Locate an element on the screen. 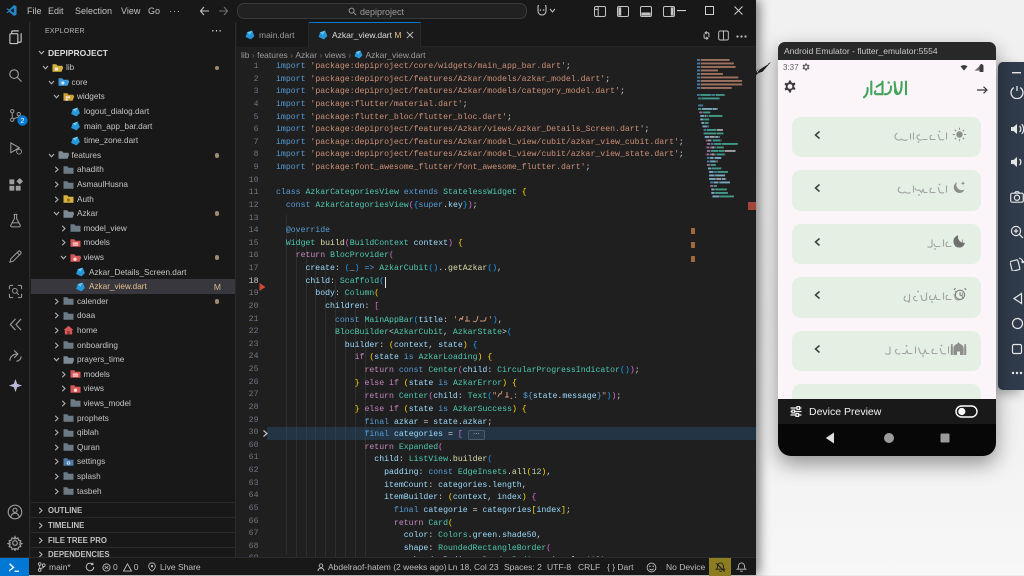  svg-text: 2 is located at coordinates (22, 120).